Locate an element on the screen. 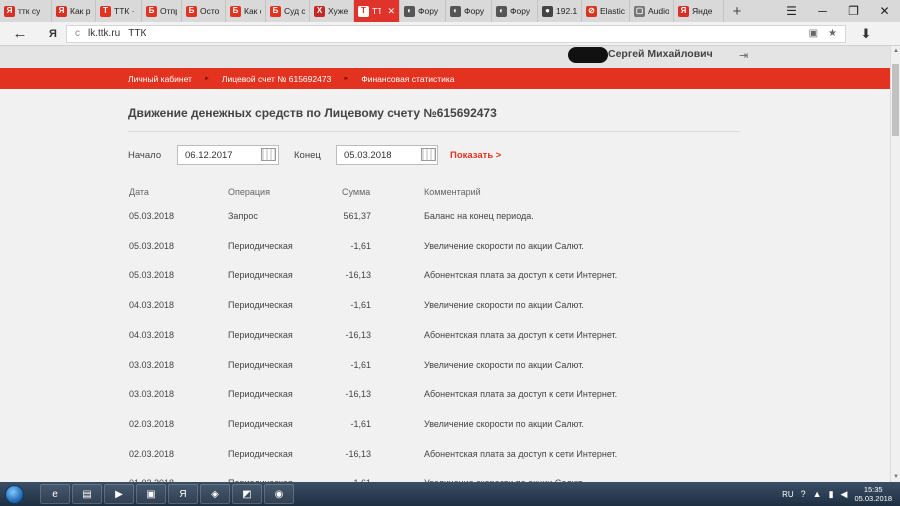 The image size is (900, 506). row-date: 04.03.2018 is located at coordinates (152, 305).